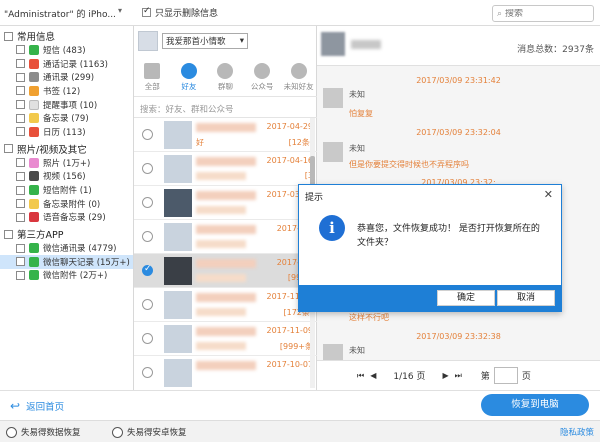 The image size is (600, 442). I want to click on only-deleted-checkbox, so click(146, 11).